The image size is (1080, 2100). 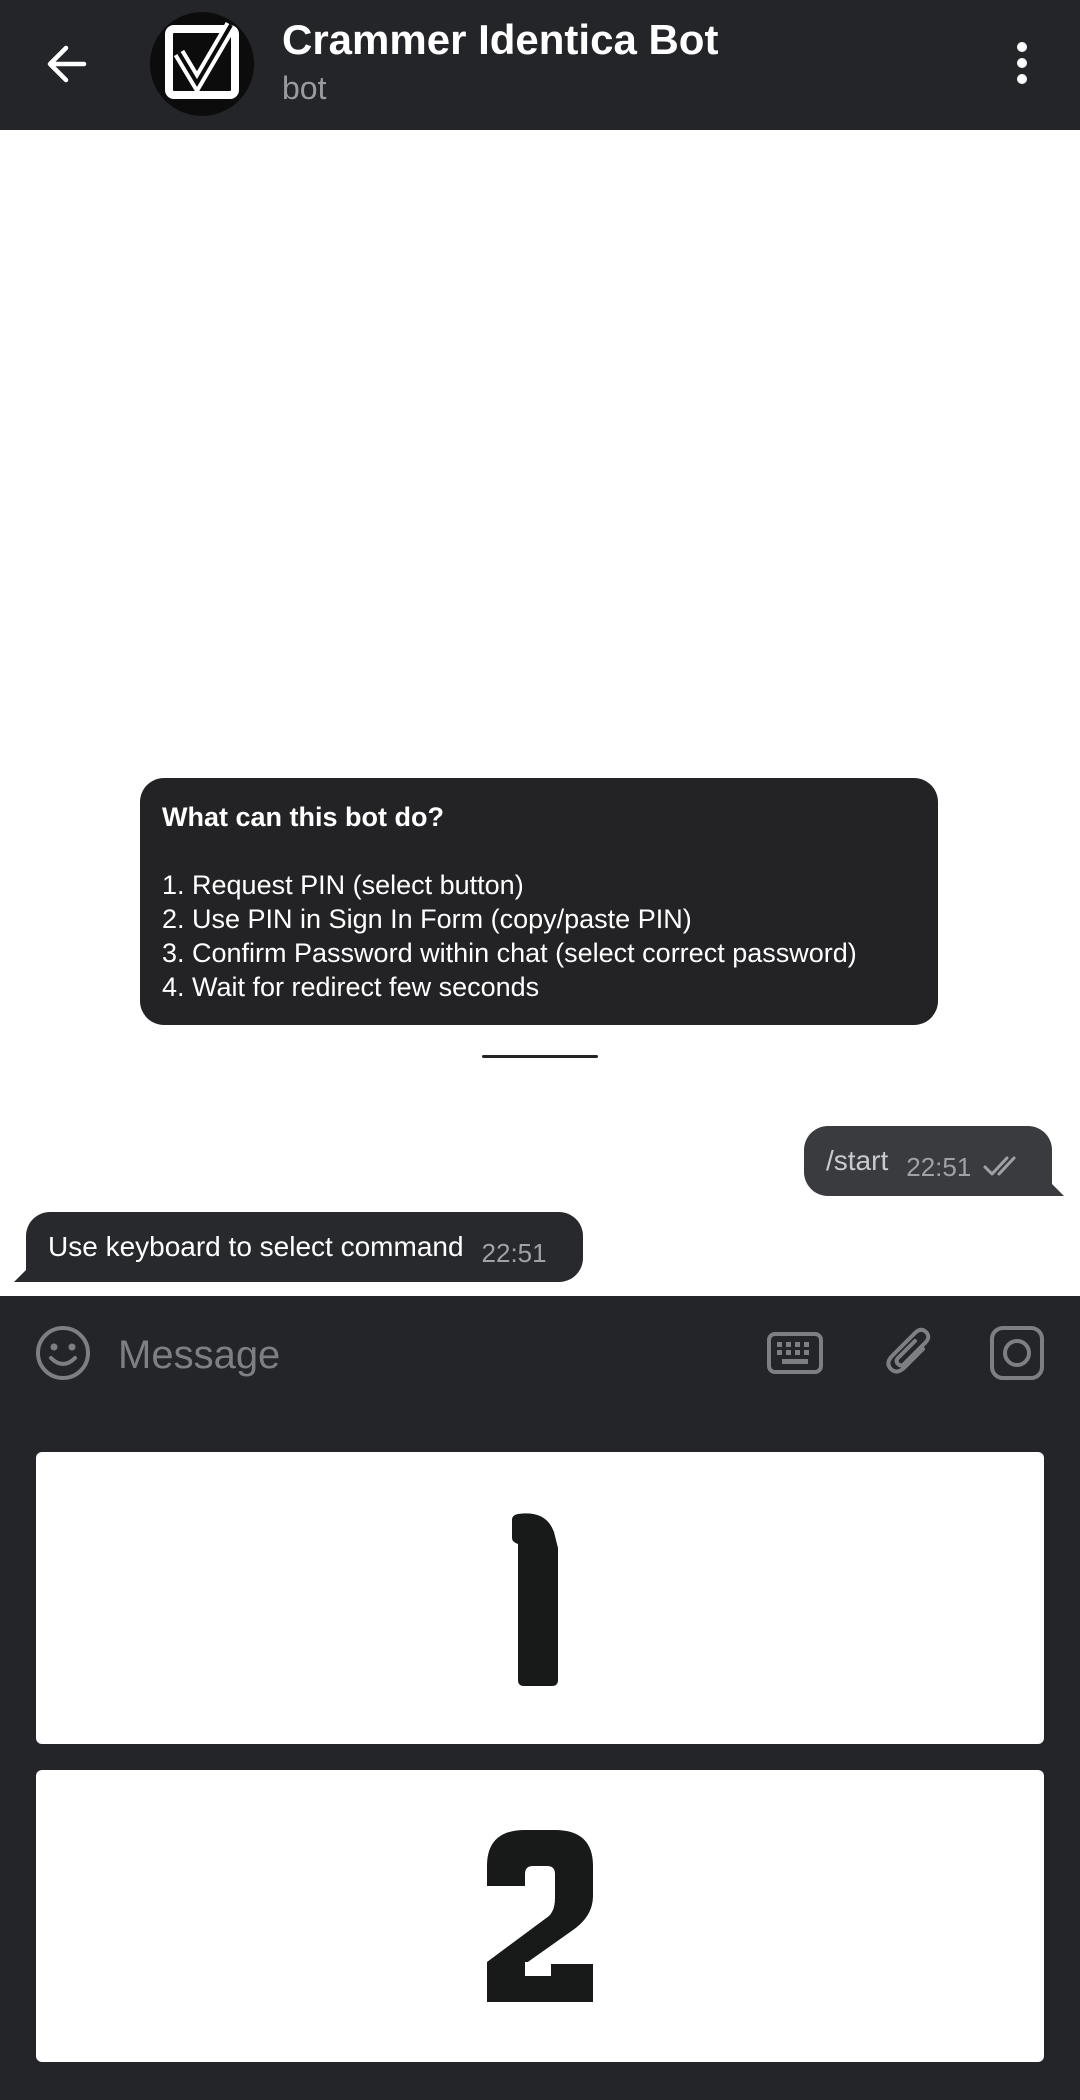 I want to click on more-menu-button, so click(x=1022, y=65).